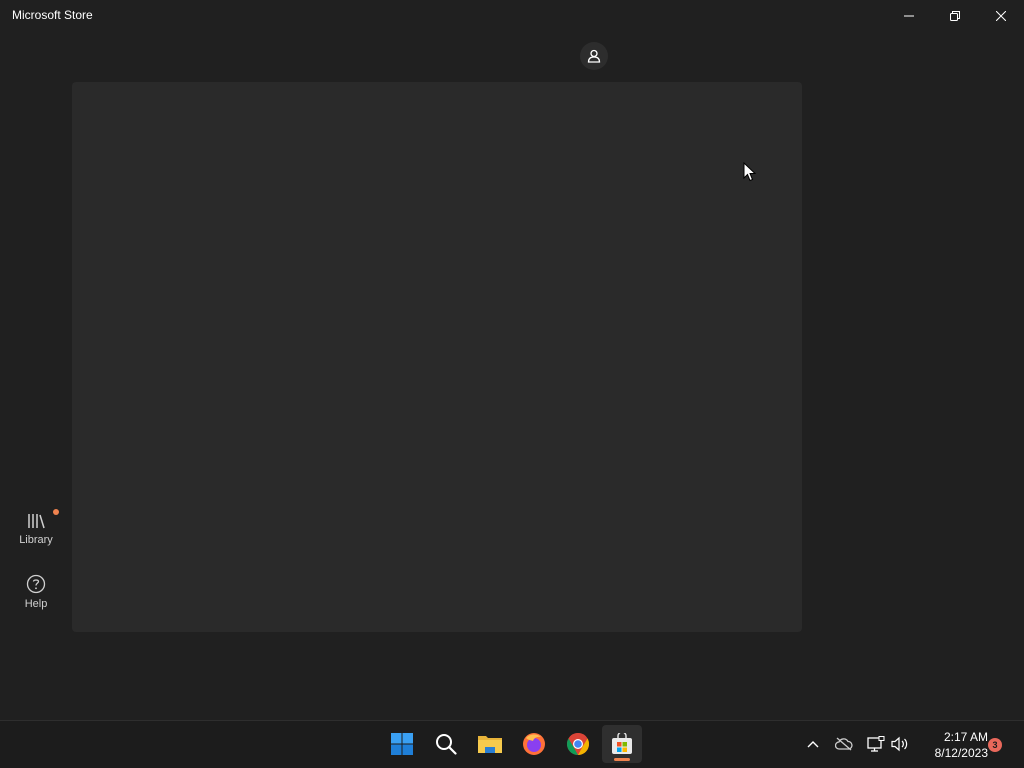 The width and height of the screenshot is (1024, 768). I want to click on clock-date: 8/12/2023, so click(961, 753).